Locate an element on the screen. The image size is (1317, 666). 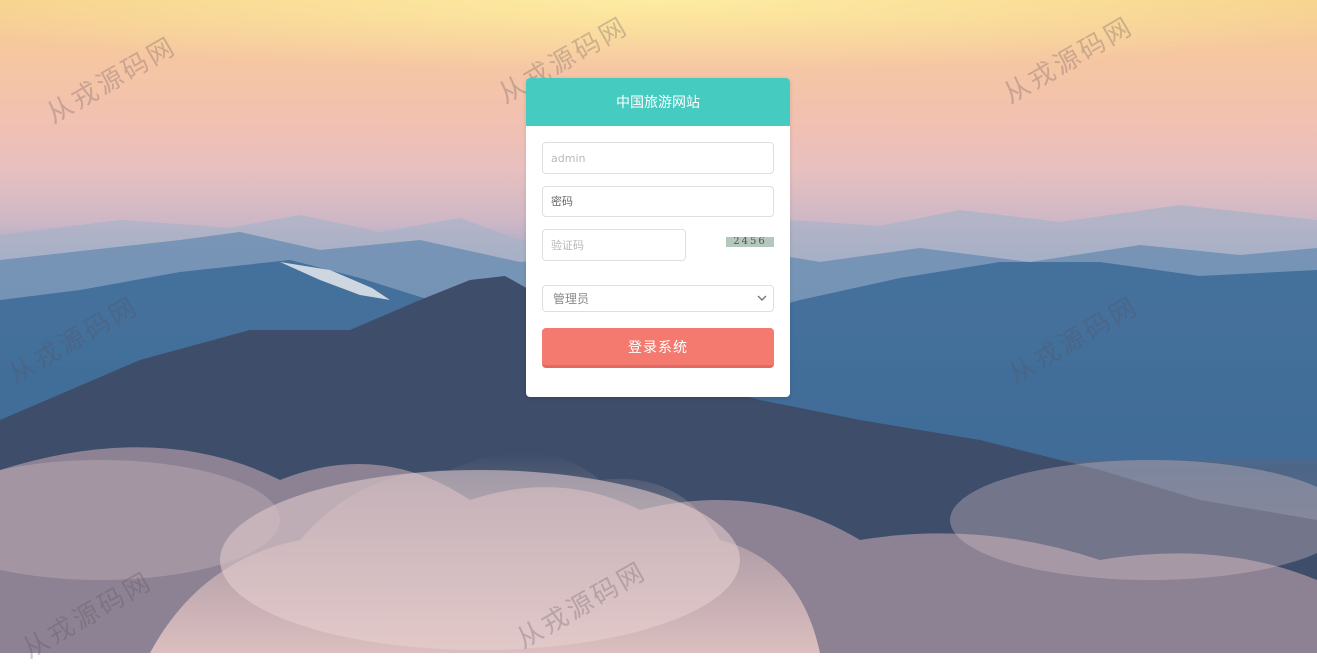
role-select-value: 管理员 is located at coordinates (571, 299).